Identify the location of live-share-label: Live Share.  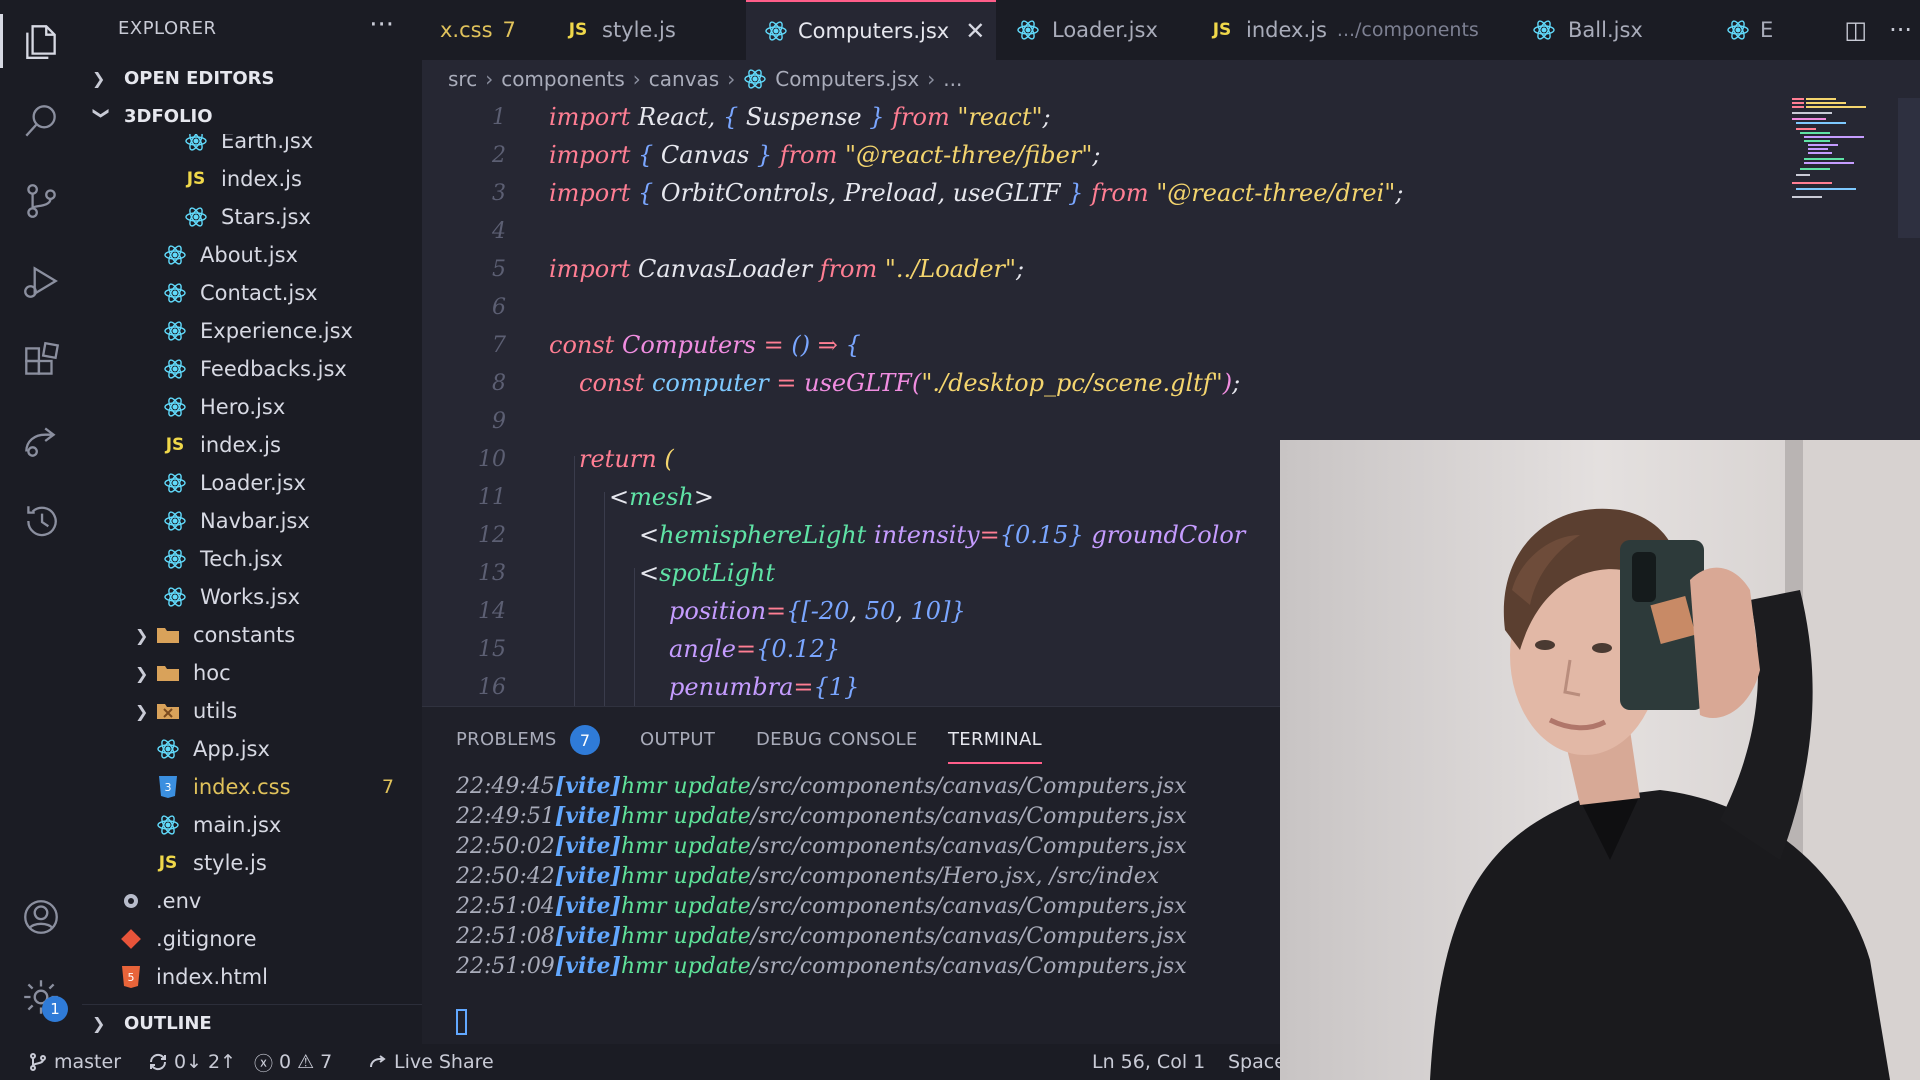
(444, 1062).